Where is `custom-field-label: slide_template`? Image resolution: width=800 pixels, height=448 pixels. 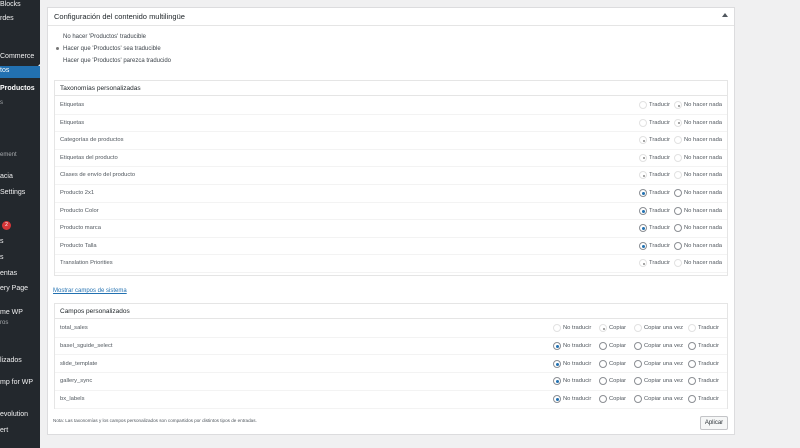
custom-field-label: slide_template is located at coordinates (79, 363).